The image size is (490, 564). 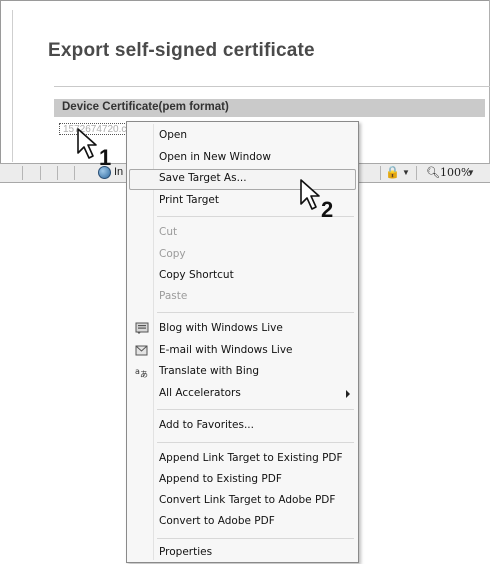 What do you see at coordinates (105, 157) in the screenshot?
I see `step-1-label: 1` at bounding box center [105, 157].